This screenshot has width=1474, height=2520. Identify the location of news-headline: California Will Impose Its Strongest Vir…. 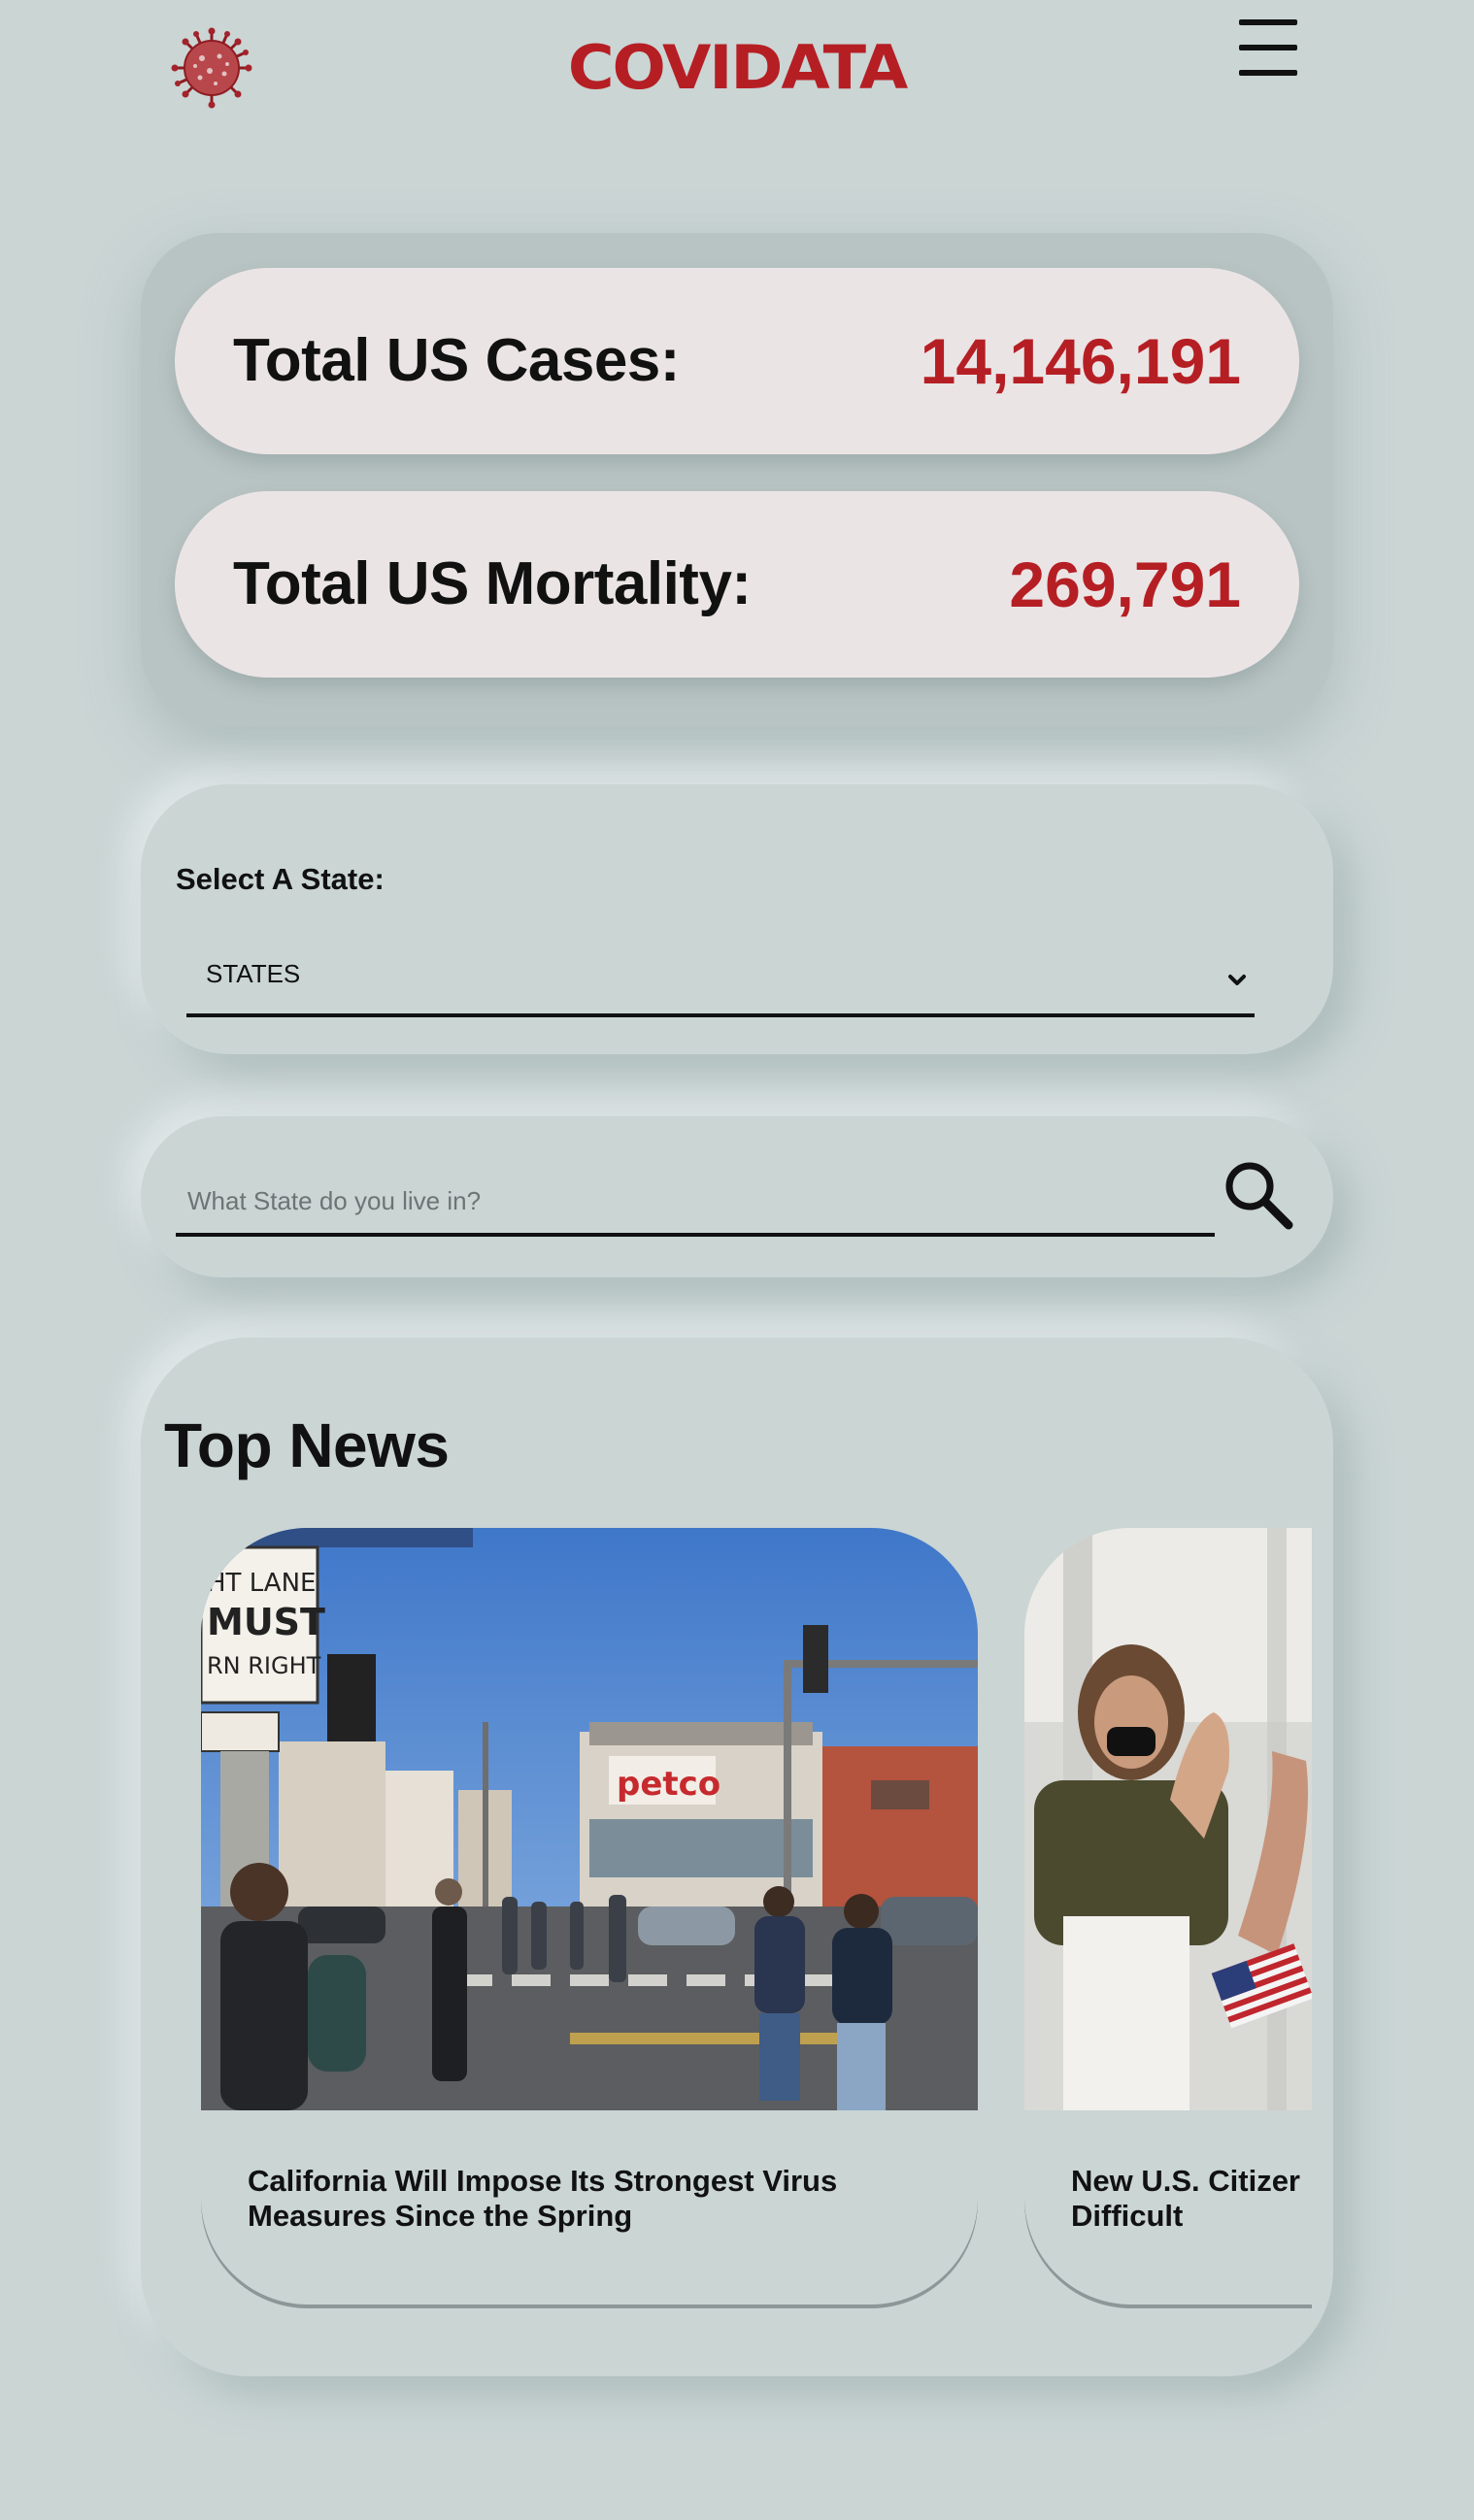
(543, 2198).